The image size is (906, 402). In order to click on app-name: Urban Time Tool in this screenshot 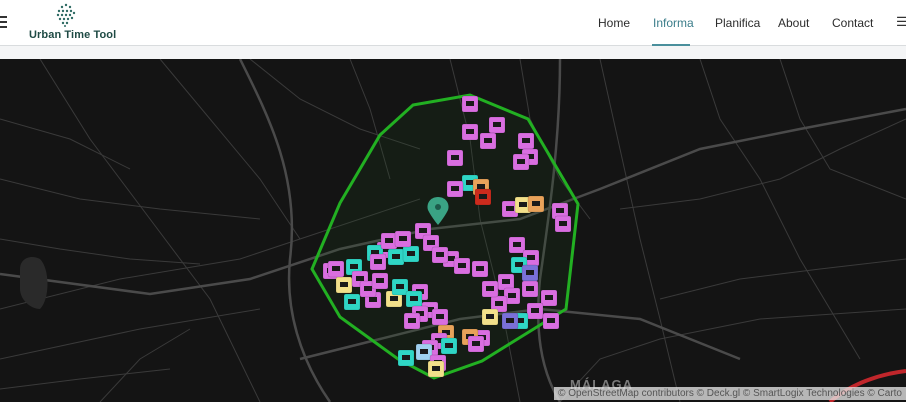, I will do `click(73, 35)`.